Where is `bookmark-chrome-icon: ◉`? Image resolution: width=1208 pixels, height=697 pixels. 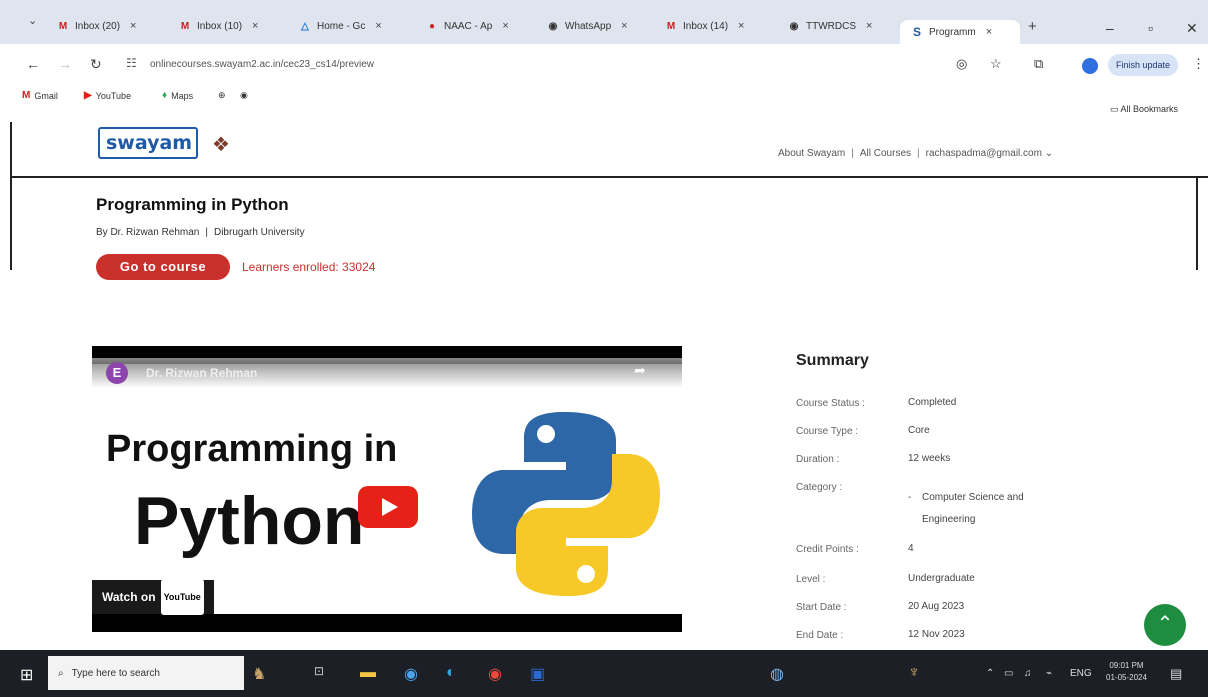 bookmark-chrome-icon: ◉ is located at coordinates (244, 95).